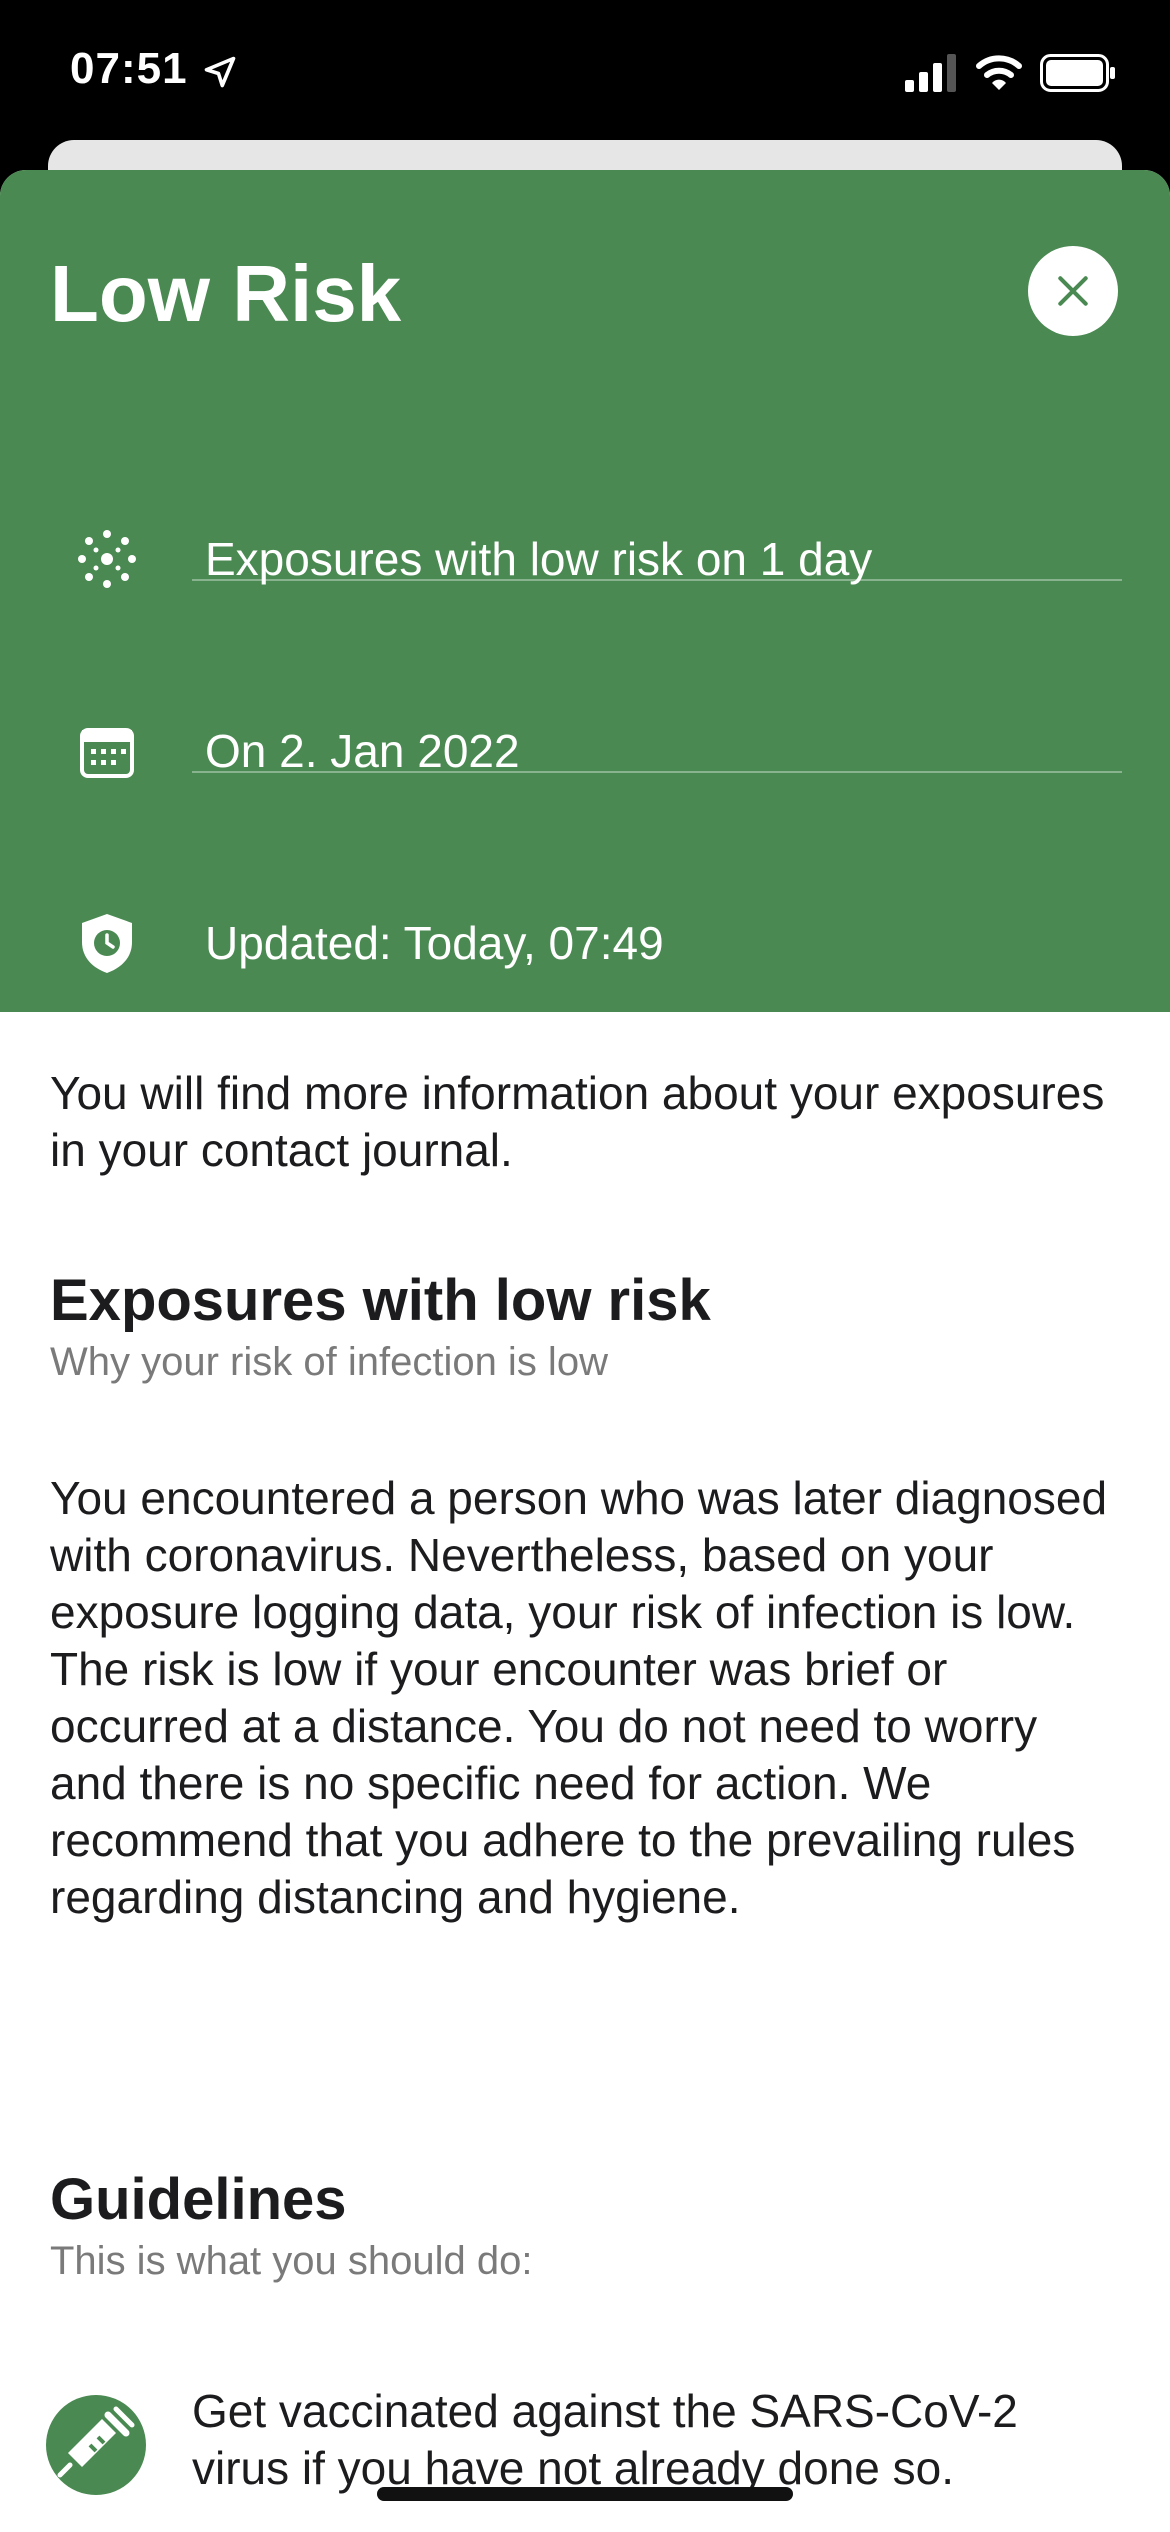  I want to click on cellular-signal-icon, so click(930, 73).